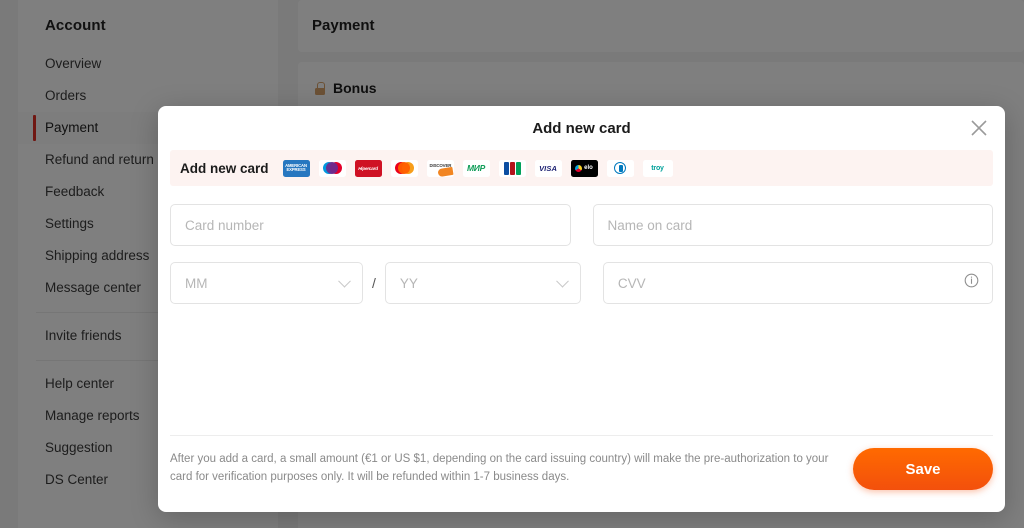  Describe the element at coordinates (404, 168) in the screenshot. I see `mastercard-icon` at that location.